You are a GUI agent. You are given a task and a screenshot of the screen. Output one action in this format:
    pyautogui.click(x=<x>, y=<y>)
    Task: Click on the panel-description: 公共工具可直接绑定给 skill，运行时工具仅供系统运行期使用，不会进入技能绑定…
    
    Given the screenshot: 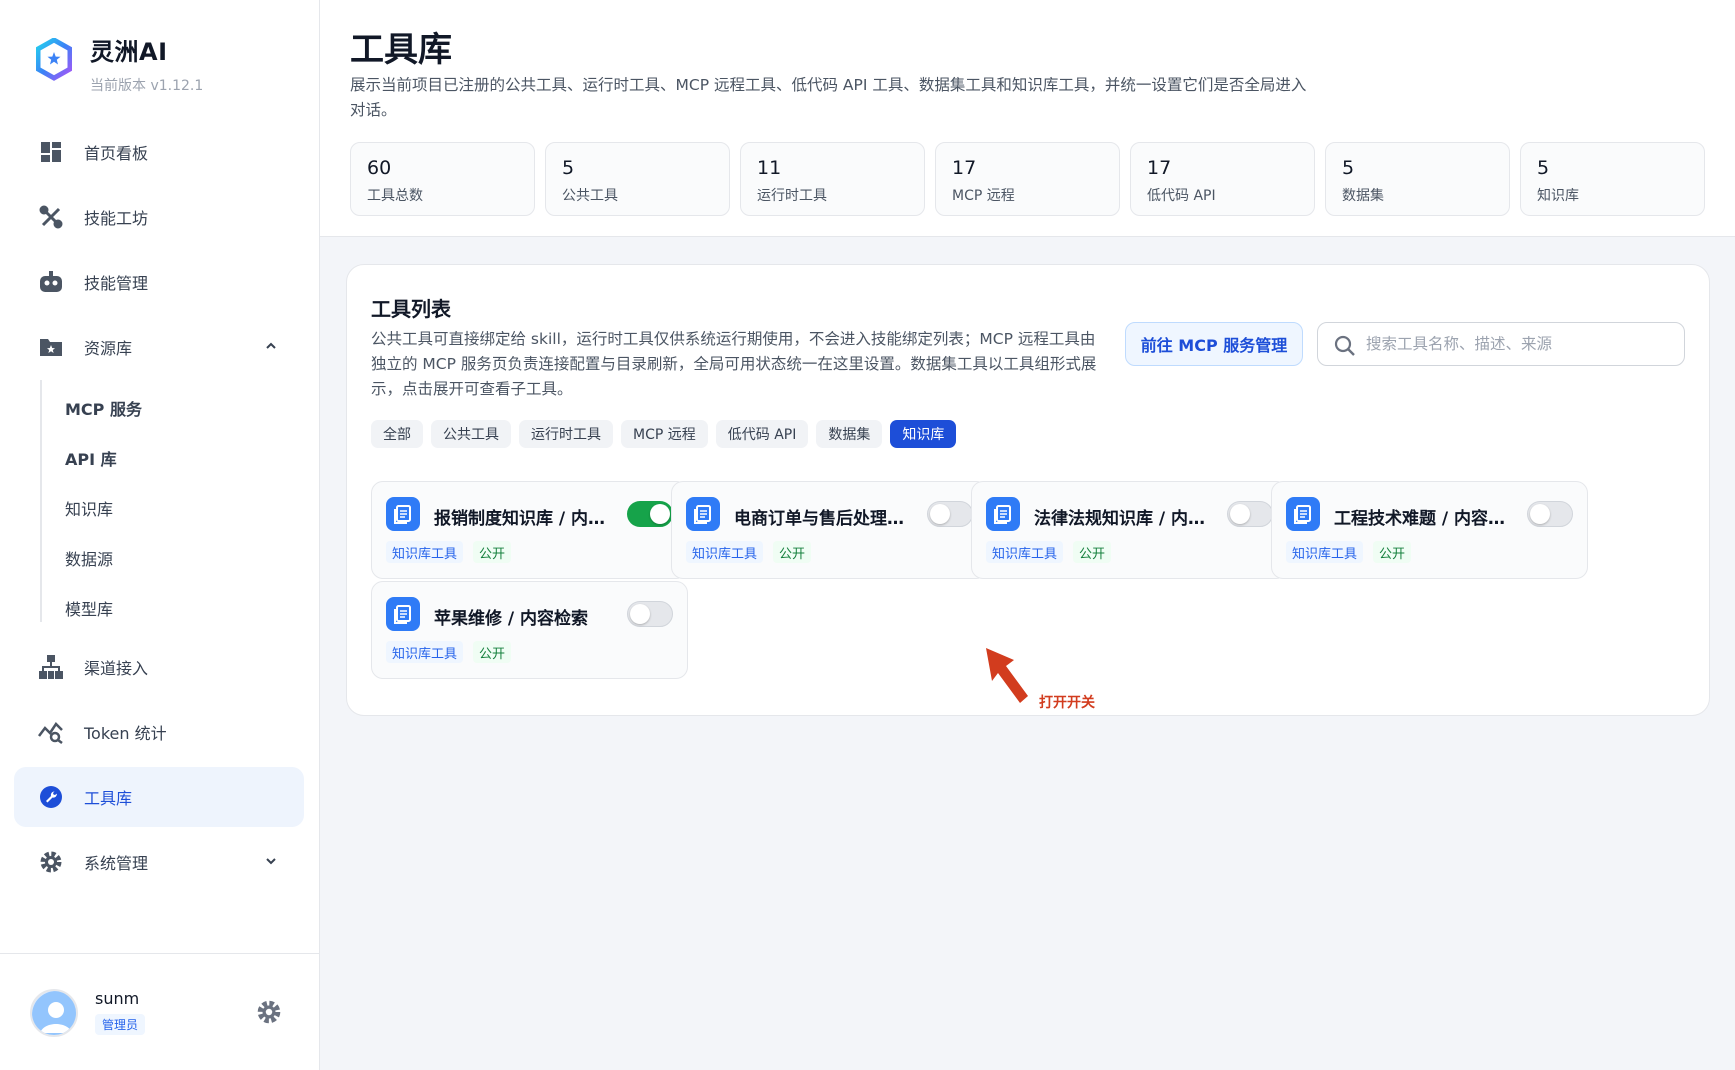 What is the action you would take?
    pyautogui.click(x=734, y=364)
    